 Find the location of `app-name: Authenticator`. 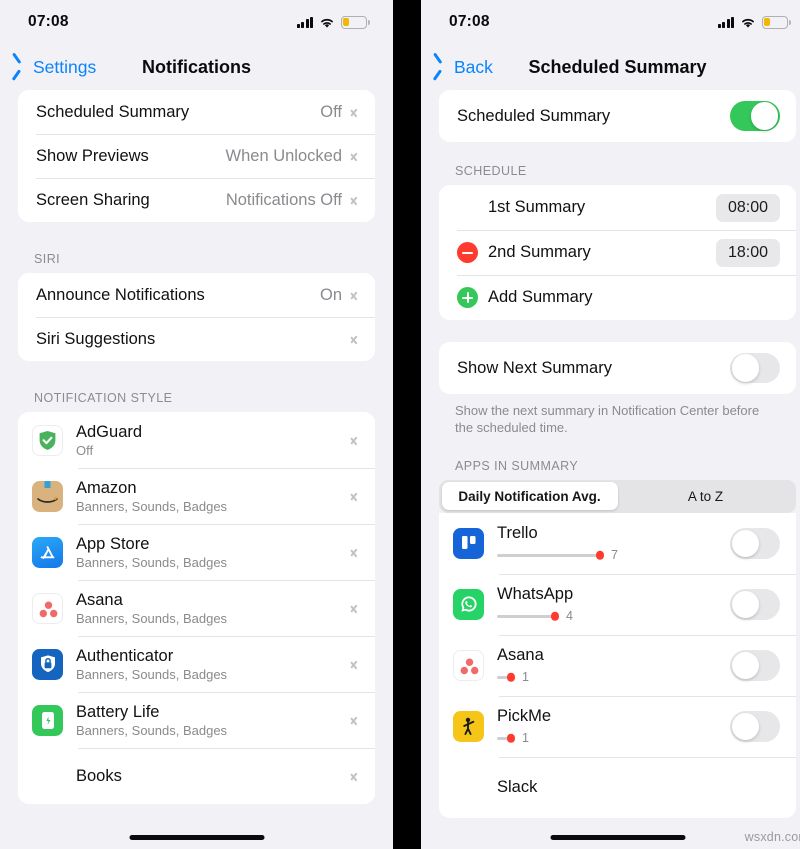

app-name: Authenticator is located at coordinates (125, 655).